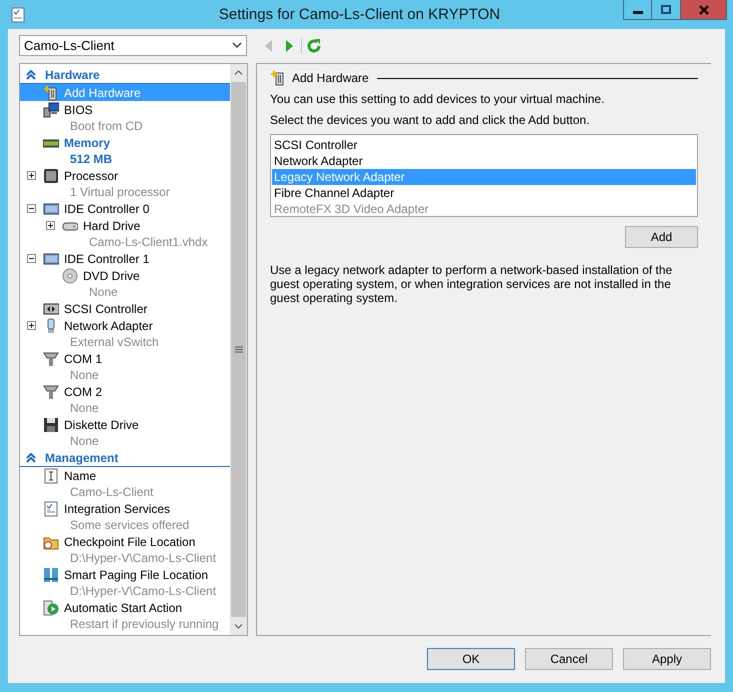 The image size is (733, 692). I want to click on tree-item: COM 1, so click(83, 359).